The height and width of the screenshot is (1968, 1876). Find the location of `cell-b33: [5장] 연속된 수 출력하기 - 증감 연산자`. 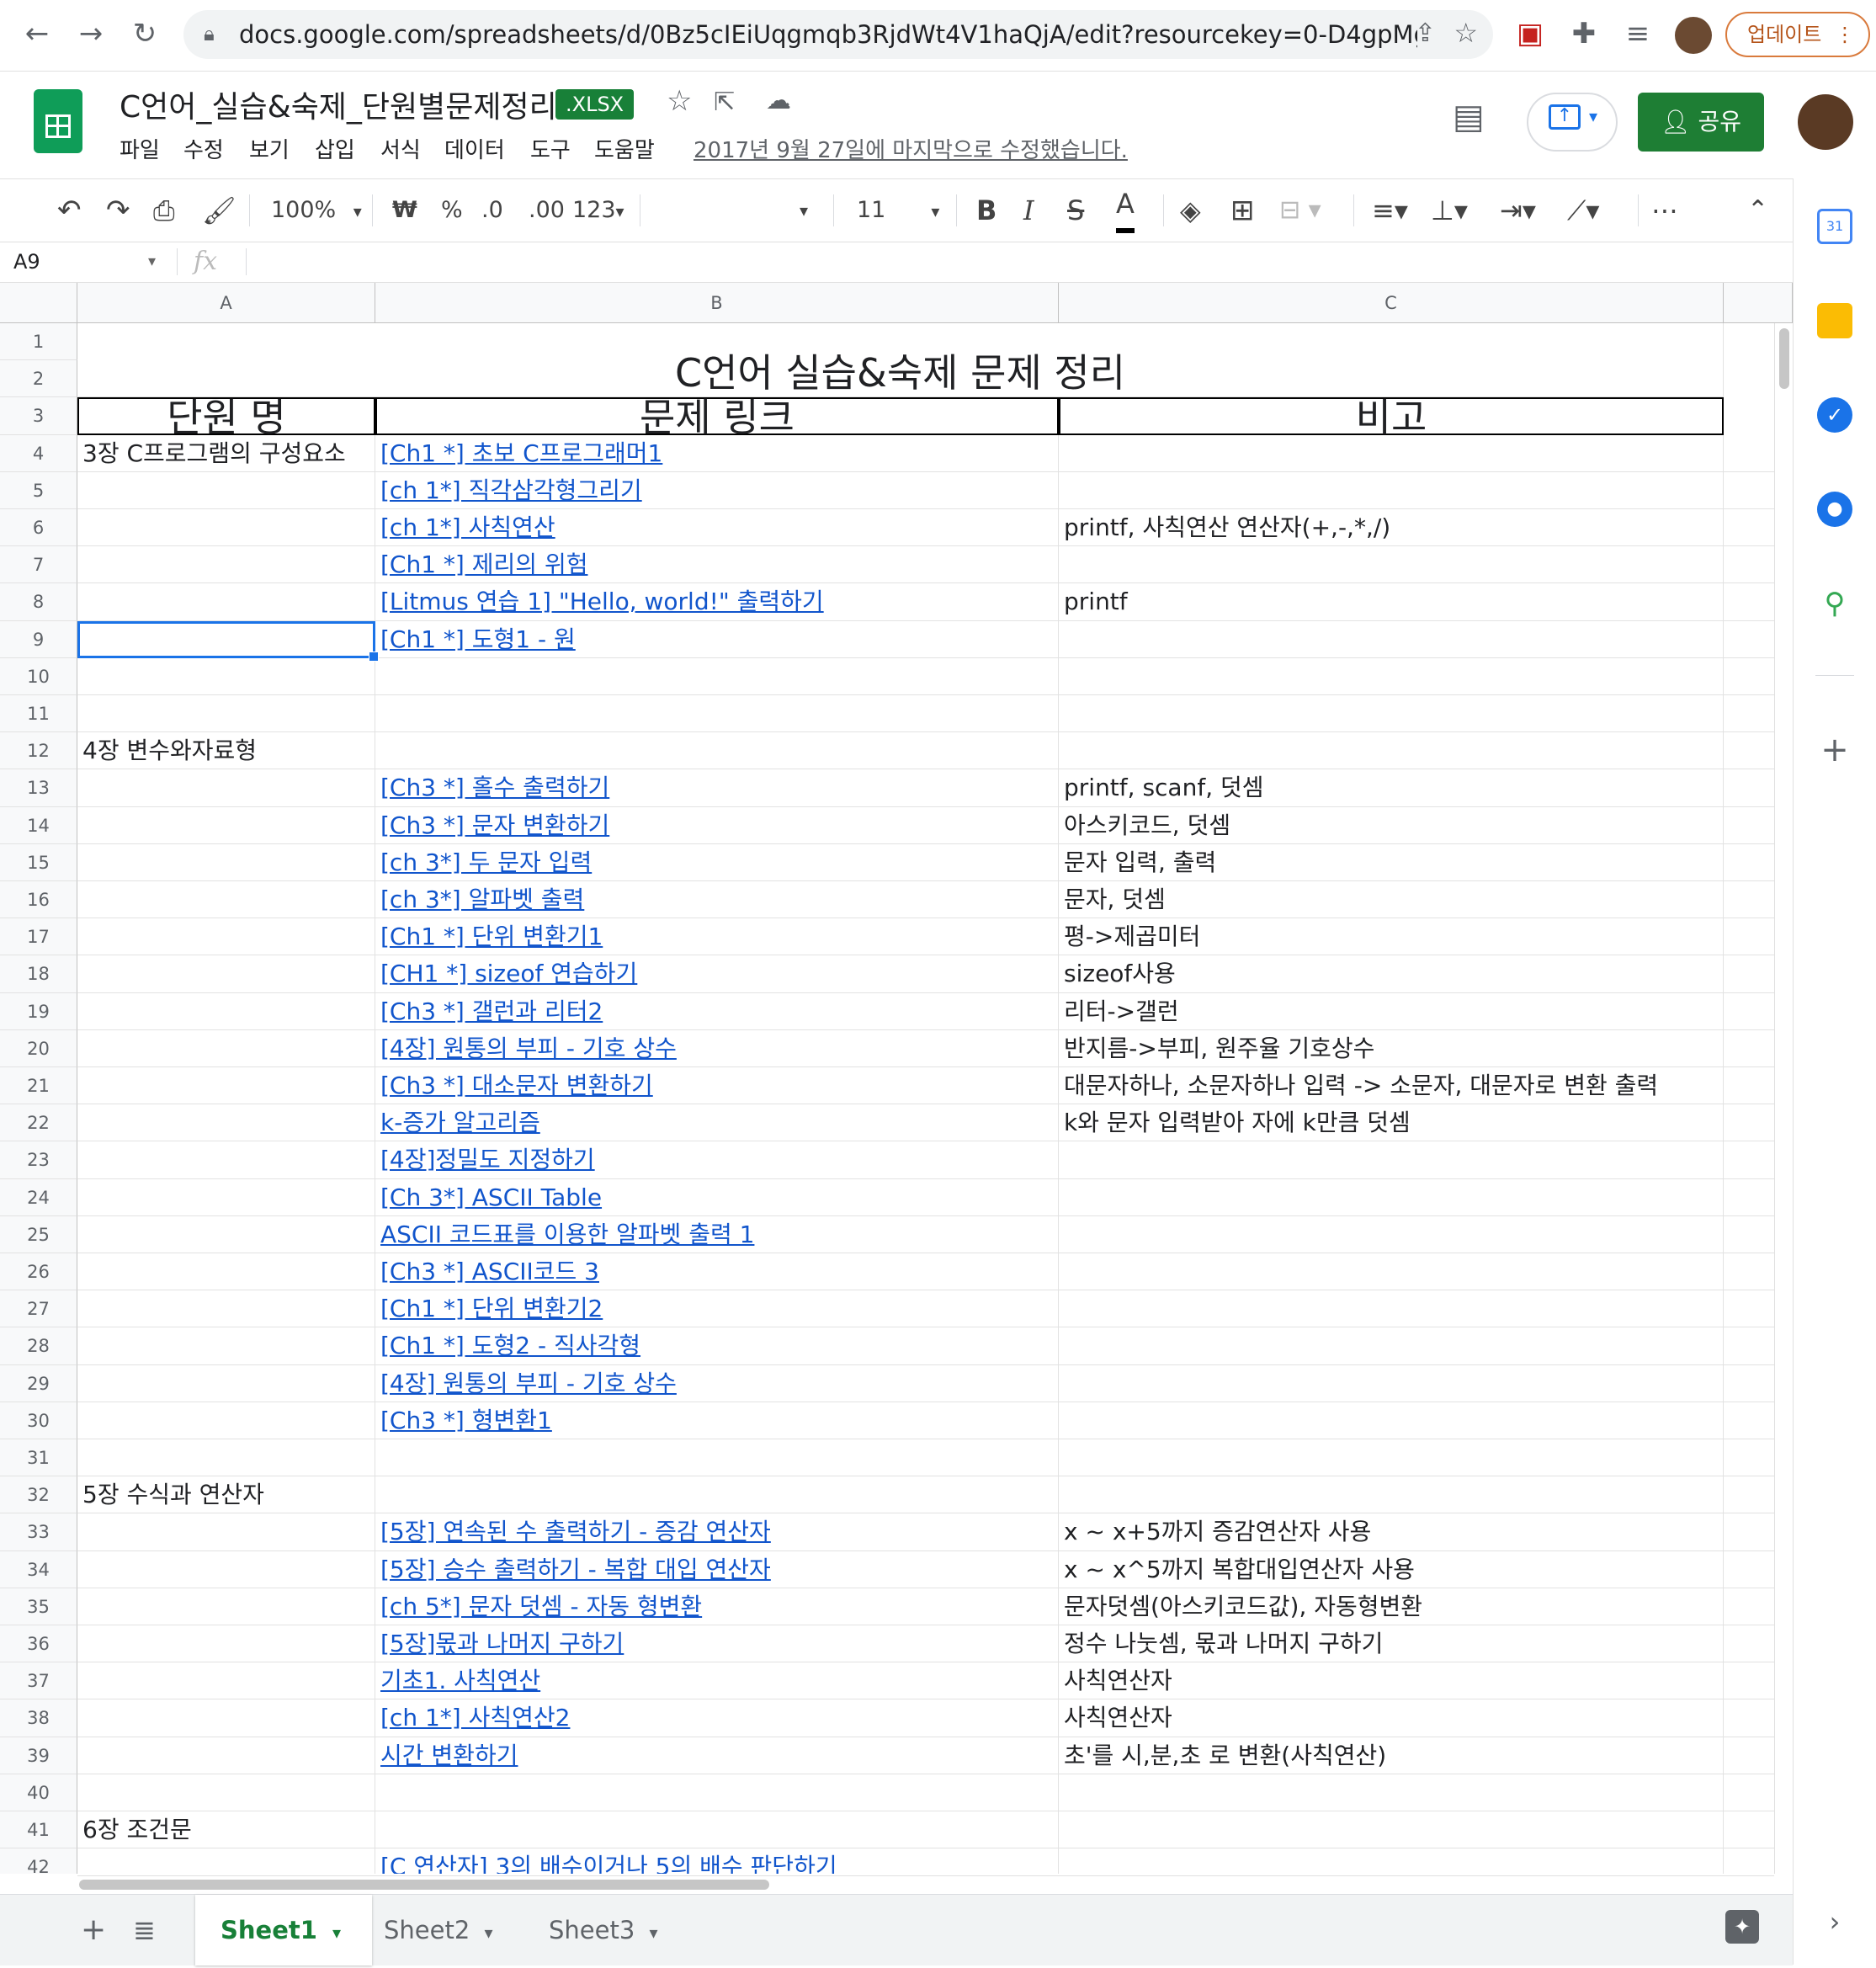

cell-b33: [5장] 연속된 수 출력하기 - 증감 연산자 is located at coordinates (717, 1532).